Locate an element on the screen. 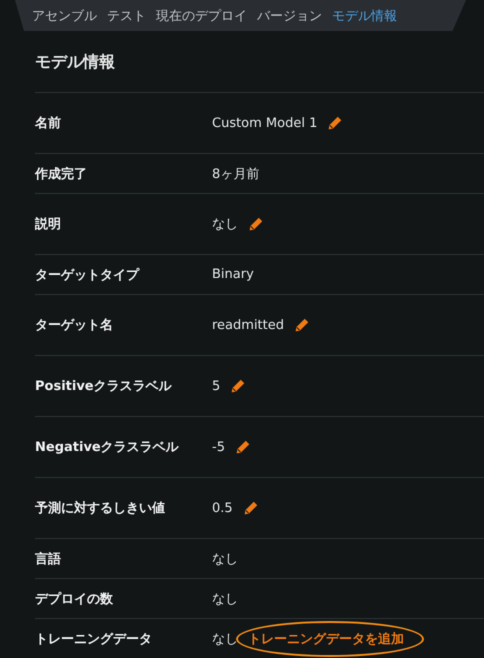 The height and width of the screenshot is (658, 484). tab: テスト is located at coordinates (129, 15).